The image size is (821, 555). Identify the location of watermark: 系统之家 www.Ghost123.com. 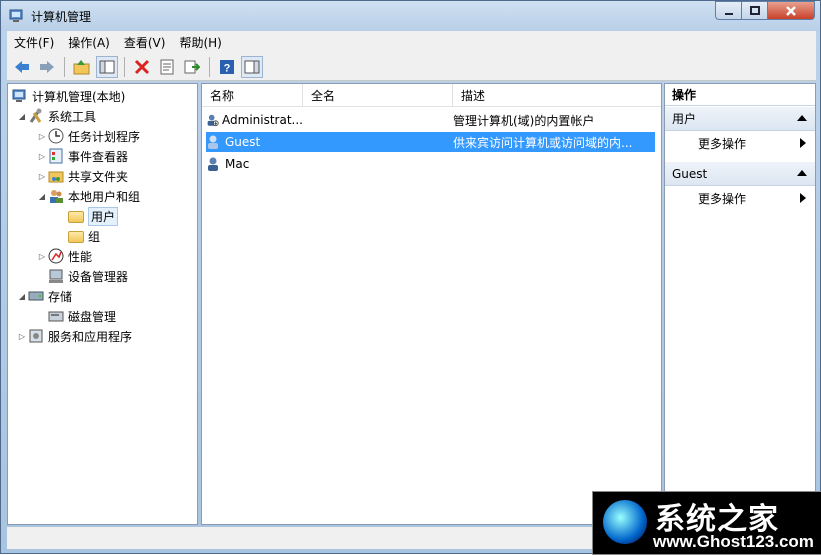
(706, 523).